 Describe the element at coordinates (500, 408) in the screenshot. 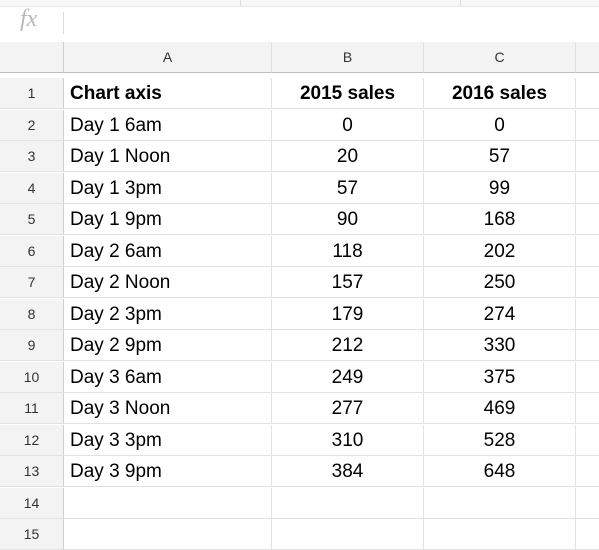

I see `cell-c: 469` at that location.